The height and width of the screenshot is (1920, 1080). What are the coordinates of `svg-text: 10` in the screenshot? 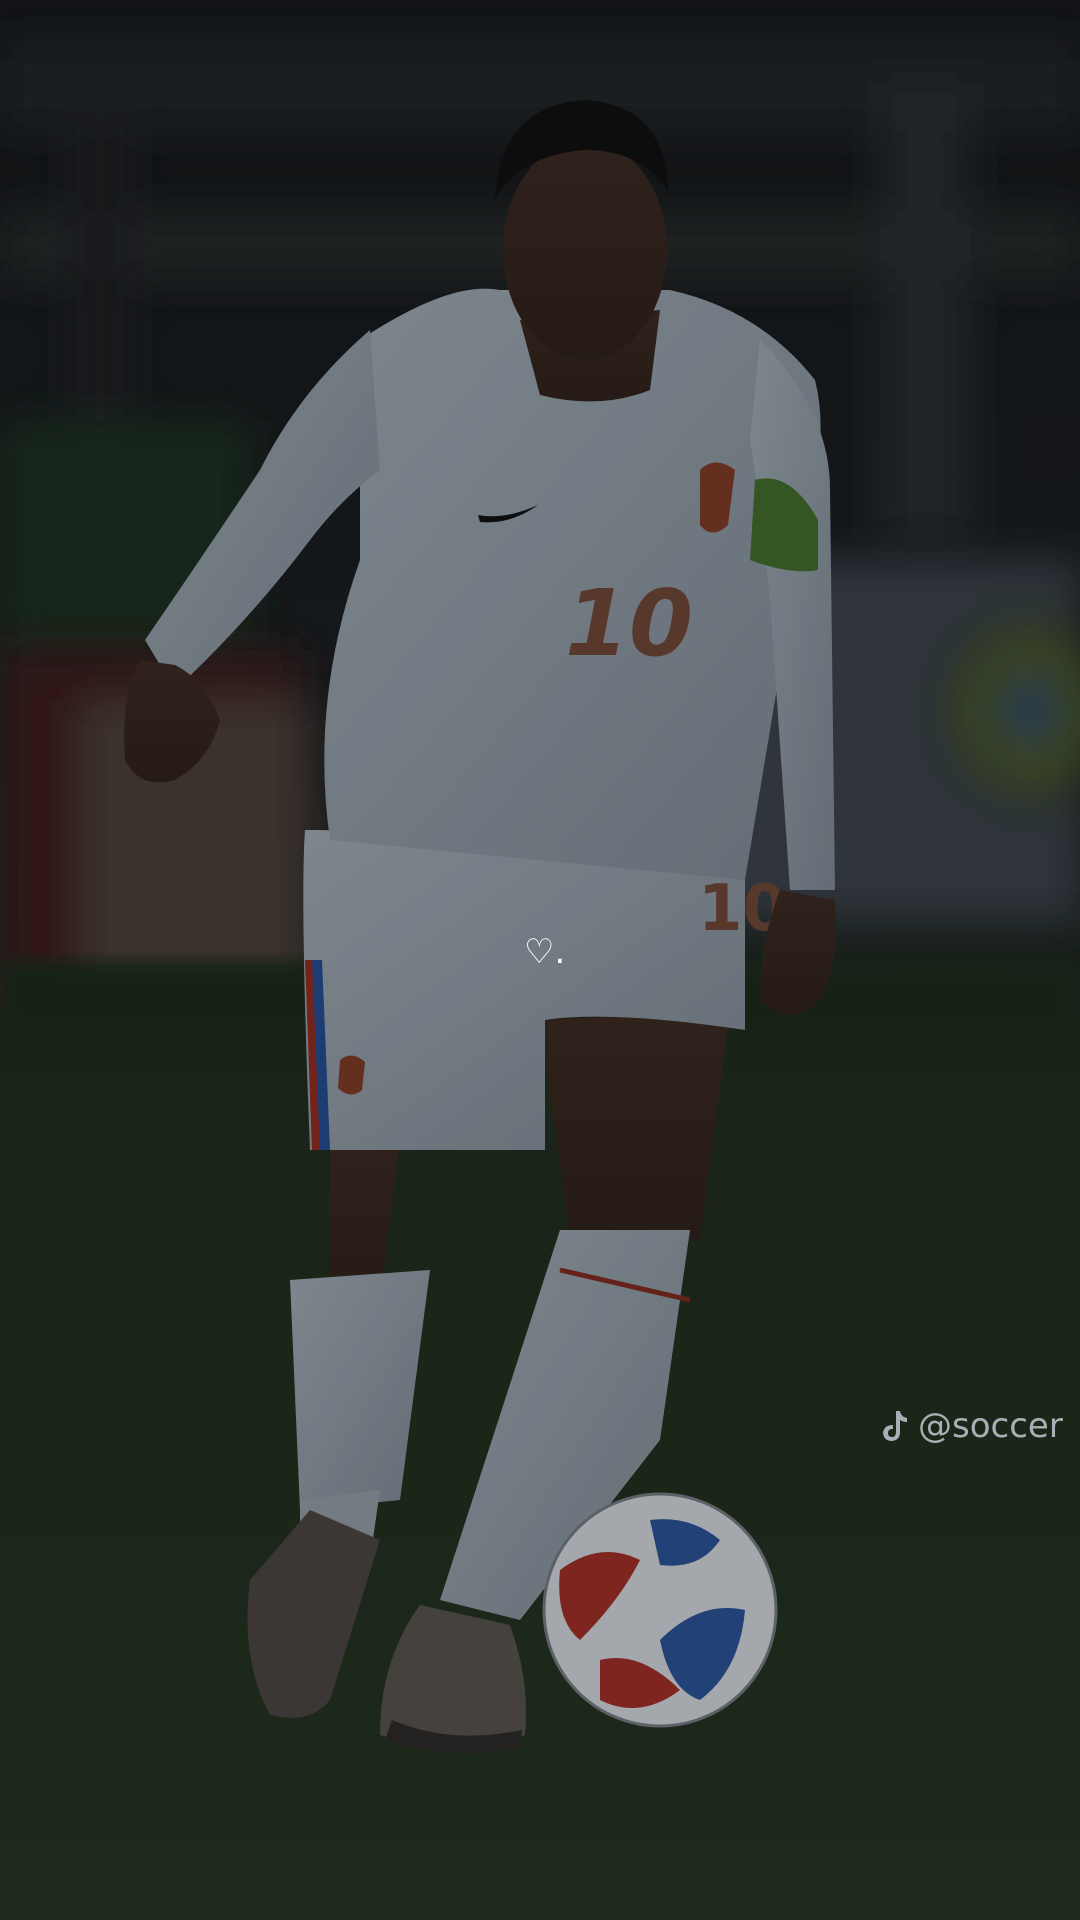 It's located at (629, 623).